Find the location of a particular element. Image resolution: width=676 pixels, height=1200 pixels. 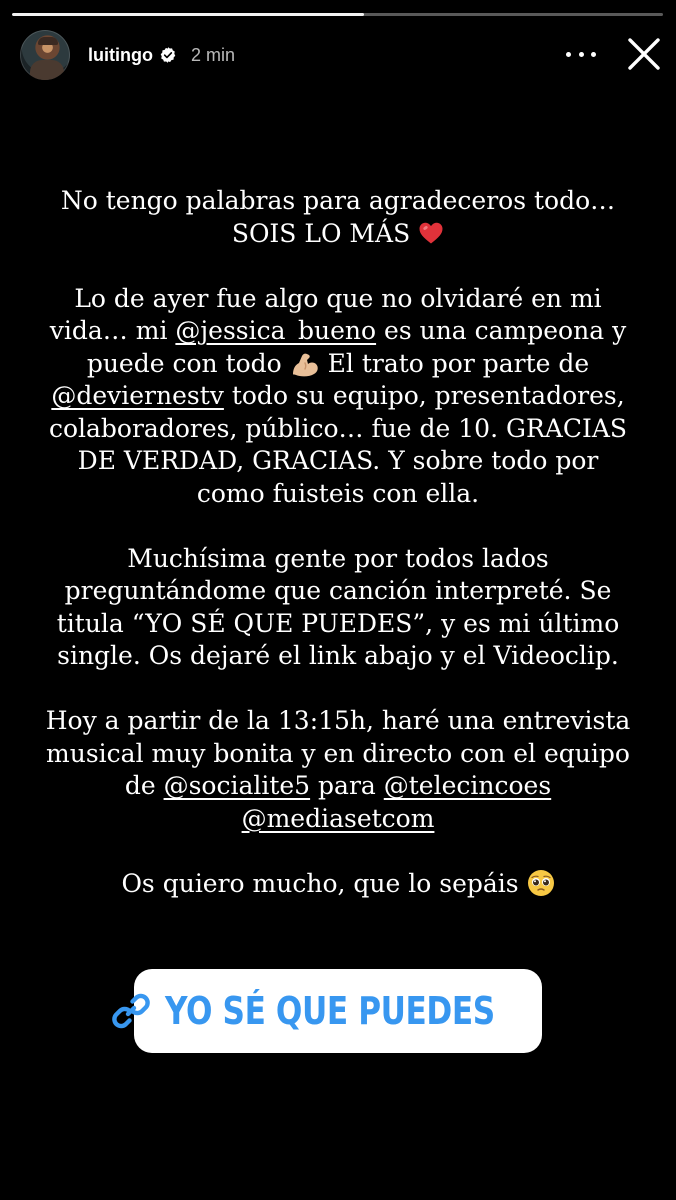

mention-mediasetcom: @mediasetcom is located at coordinates (338, 818).